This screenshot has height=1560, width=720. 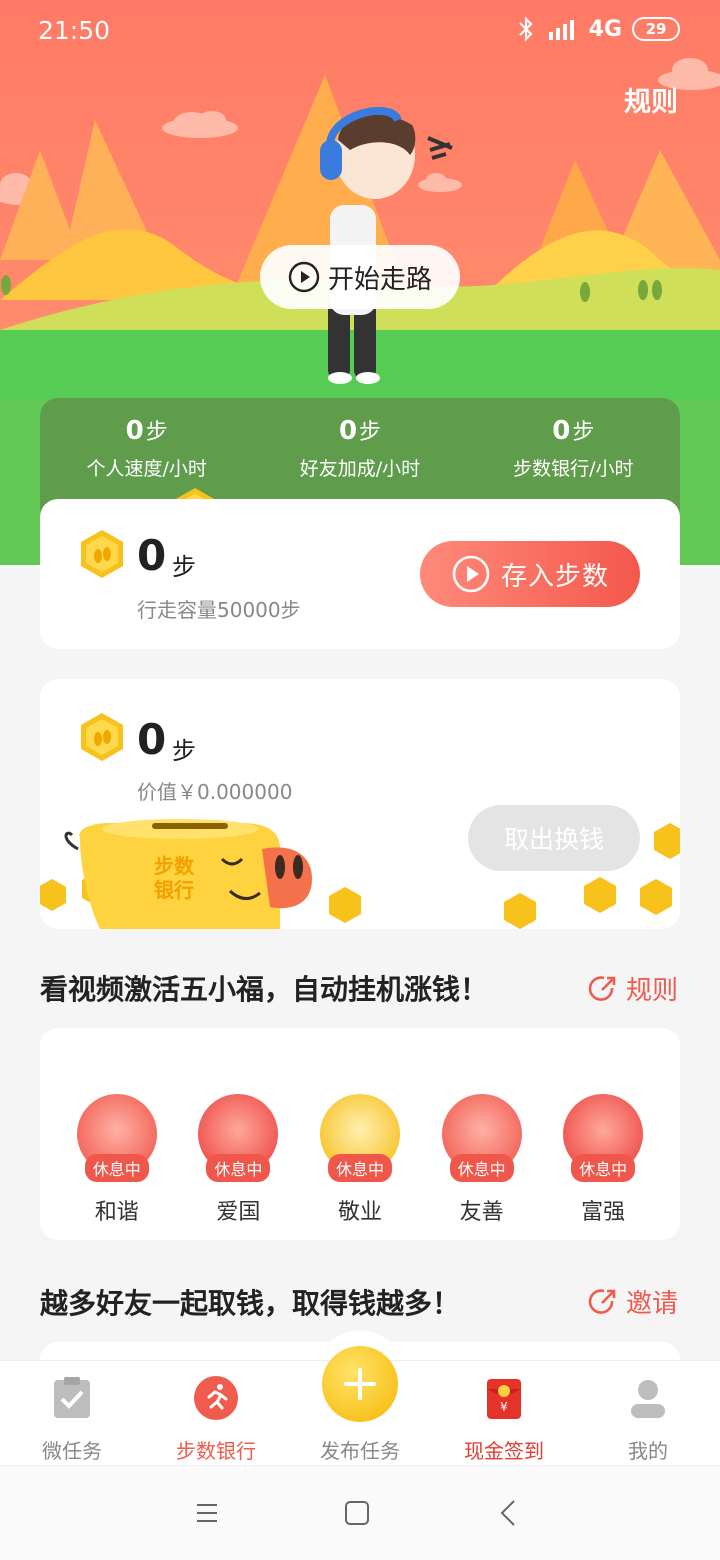 What do you see at coordinates (651, 1304) in the screenshot?
I see `invite-label: 邀请` at bounding box center [651, 1304].